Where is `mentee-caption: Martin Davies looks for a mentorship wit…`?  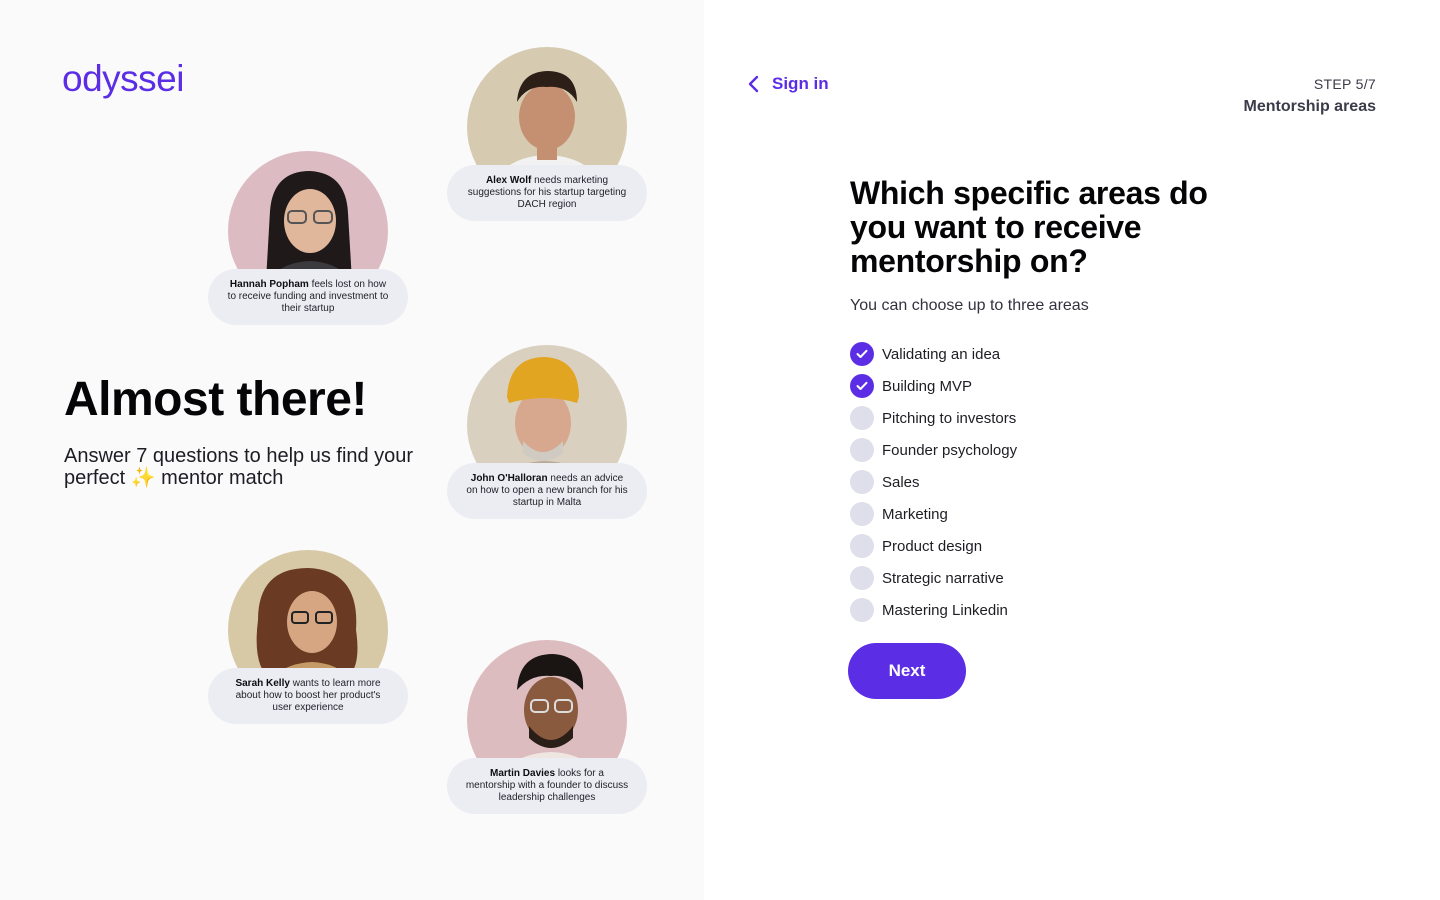 mentee-caption: Martin Davies looks for a mentorship wit… is located at coordinates (547, 786).